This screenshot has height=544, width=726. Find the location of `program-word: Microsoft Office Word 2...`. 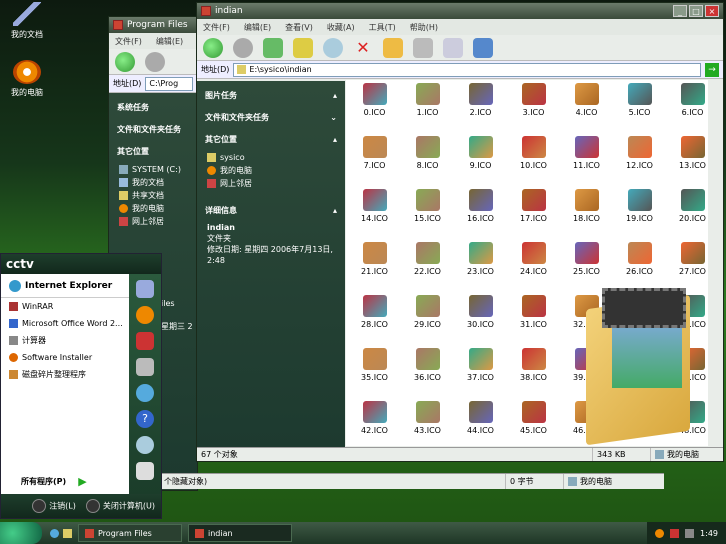

program-word: Microsoft Office Word 2... is located at coordinates (65, 323).